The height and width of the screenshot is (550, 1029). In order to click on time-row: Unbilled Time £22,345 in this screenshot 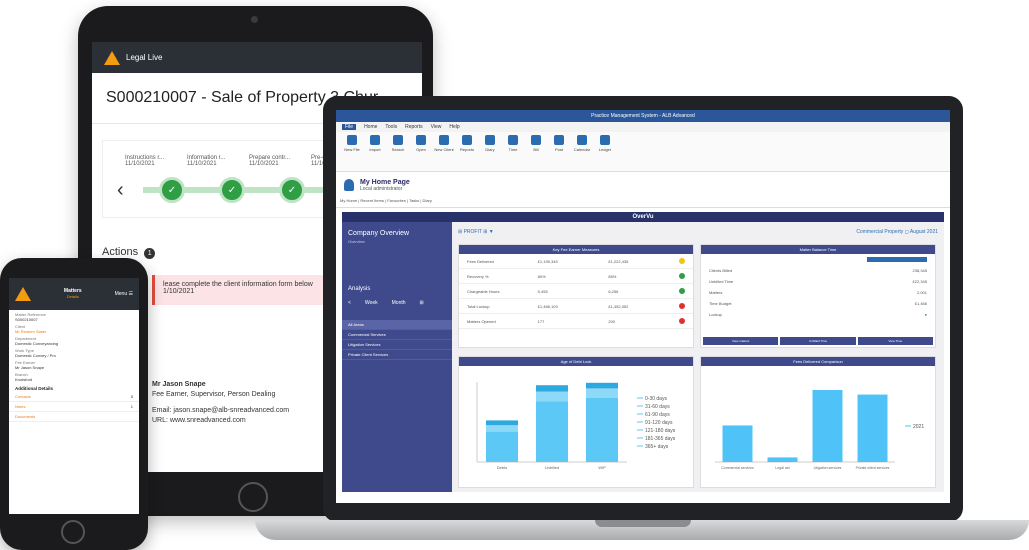, I will do `click(818, 281)`.